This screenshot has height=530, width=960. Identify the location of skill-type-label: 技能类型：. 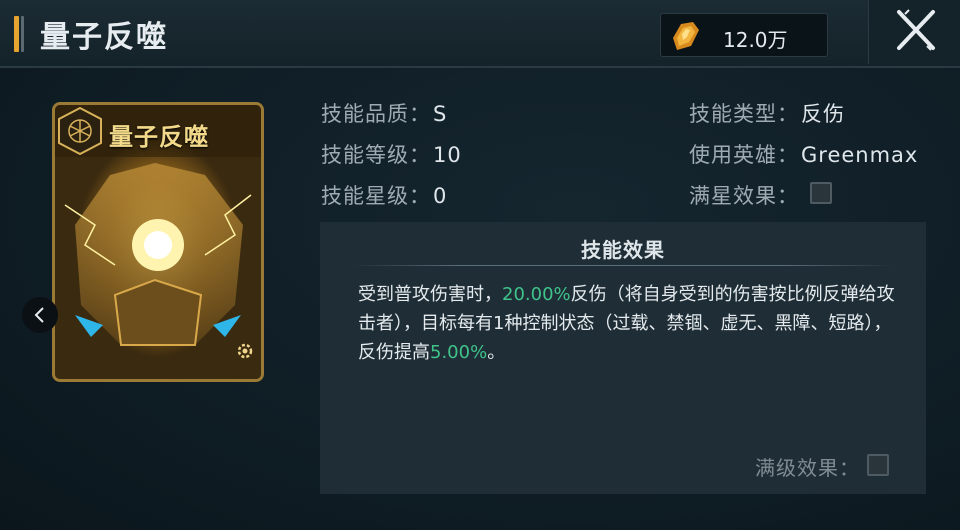
(744, 114).